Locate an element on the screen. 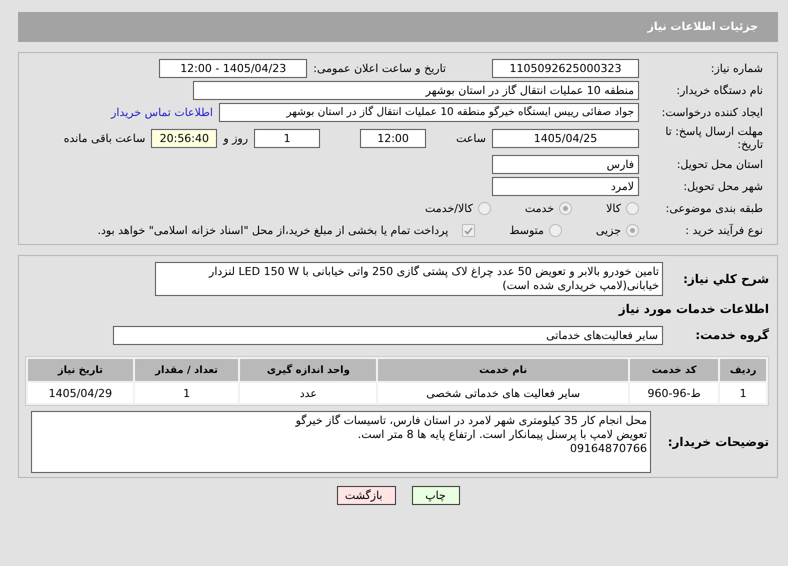 Image resolution: width=788 pixels, height=566 pixels. field-label: شماره نیاز: is located at coordinates (737, 68).